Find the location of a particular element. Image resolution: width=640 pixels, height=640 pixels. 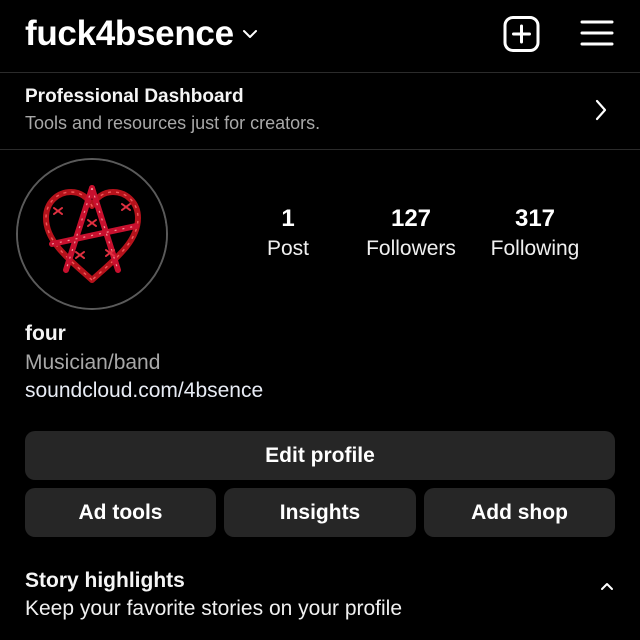

insights-button: Insights is located at coordinates (320, 512).